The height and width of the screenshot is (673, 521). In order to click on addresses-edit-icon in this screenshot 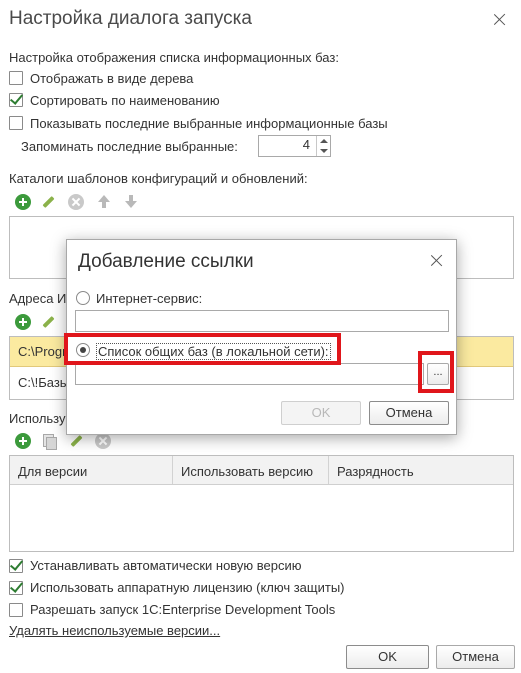, I will do `click(48, 322)`.